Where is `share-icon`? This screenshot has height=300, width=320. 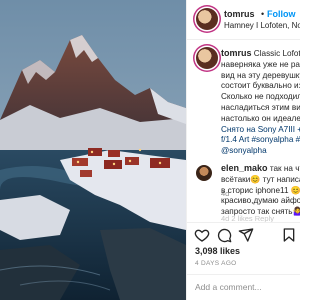 share-icon is located at coordinates (246, 235).